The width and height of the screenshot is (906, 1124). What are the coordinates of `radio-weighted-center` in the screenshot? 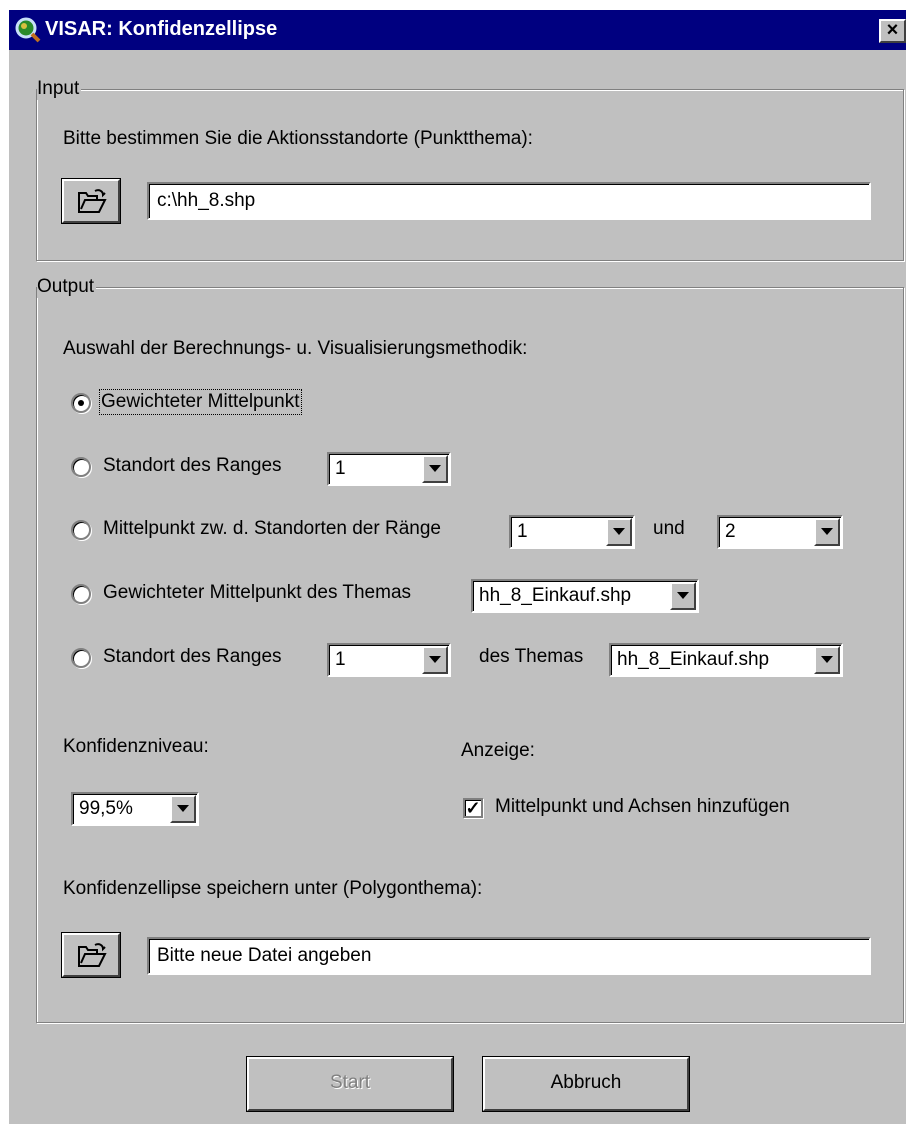 It's located at (81, 403).